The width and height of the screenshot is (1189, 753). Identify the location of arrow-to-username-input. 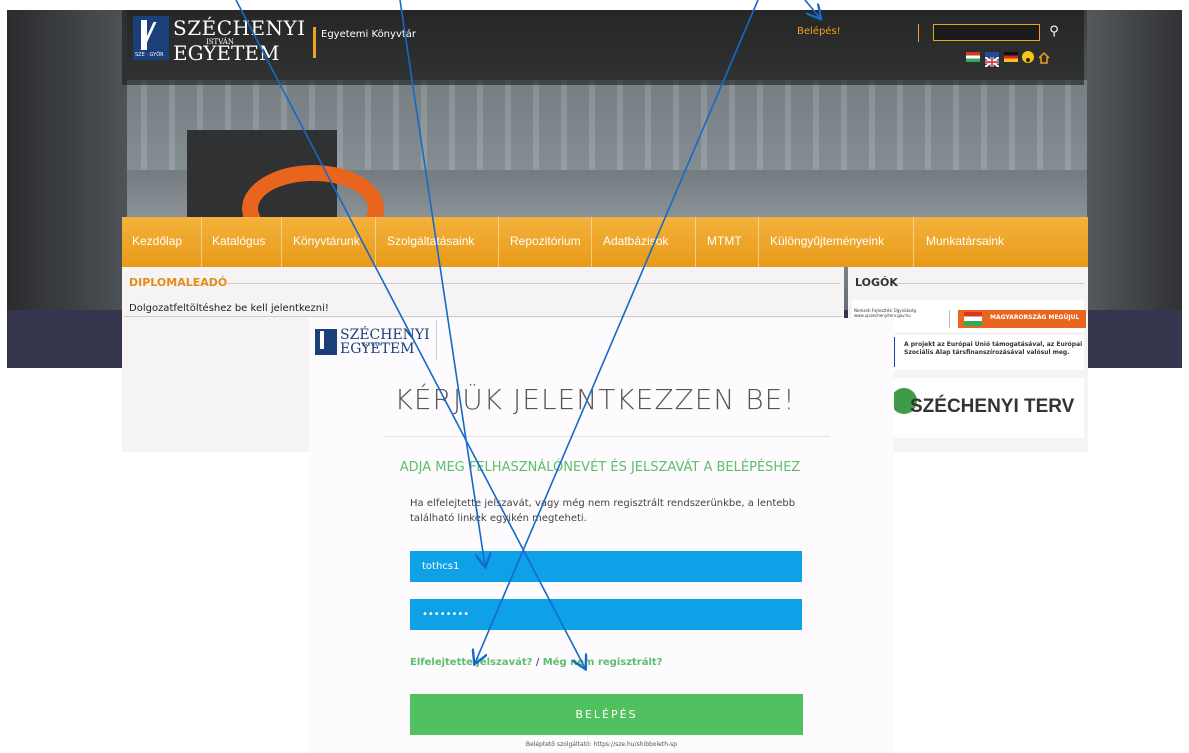
(442, 283).